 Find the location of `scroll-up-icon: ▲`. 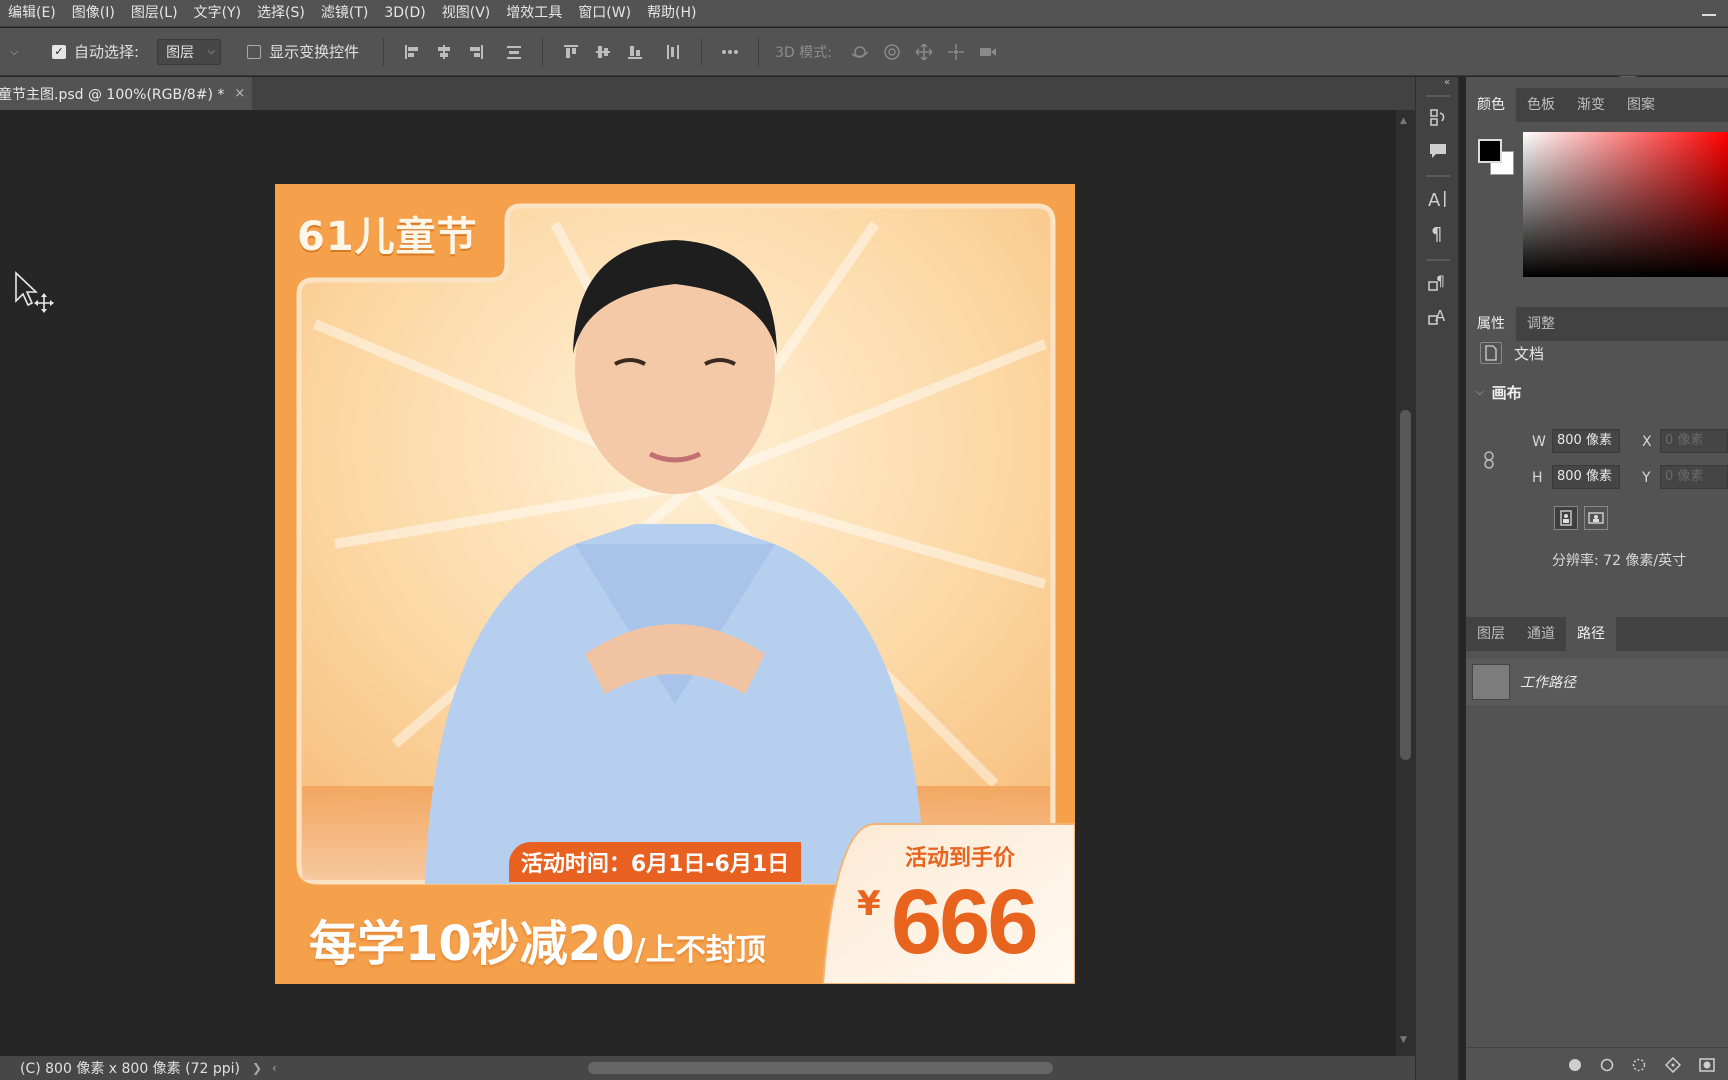

scroll-up-icon: ▲ is located at coordinates (1403, 121).